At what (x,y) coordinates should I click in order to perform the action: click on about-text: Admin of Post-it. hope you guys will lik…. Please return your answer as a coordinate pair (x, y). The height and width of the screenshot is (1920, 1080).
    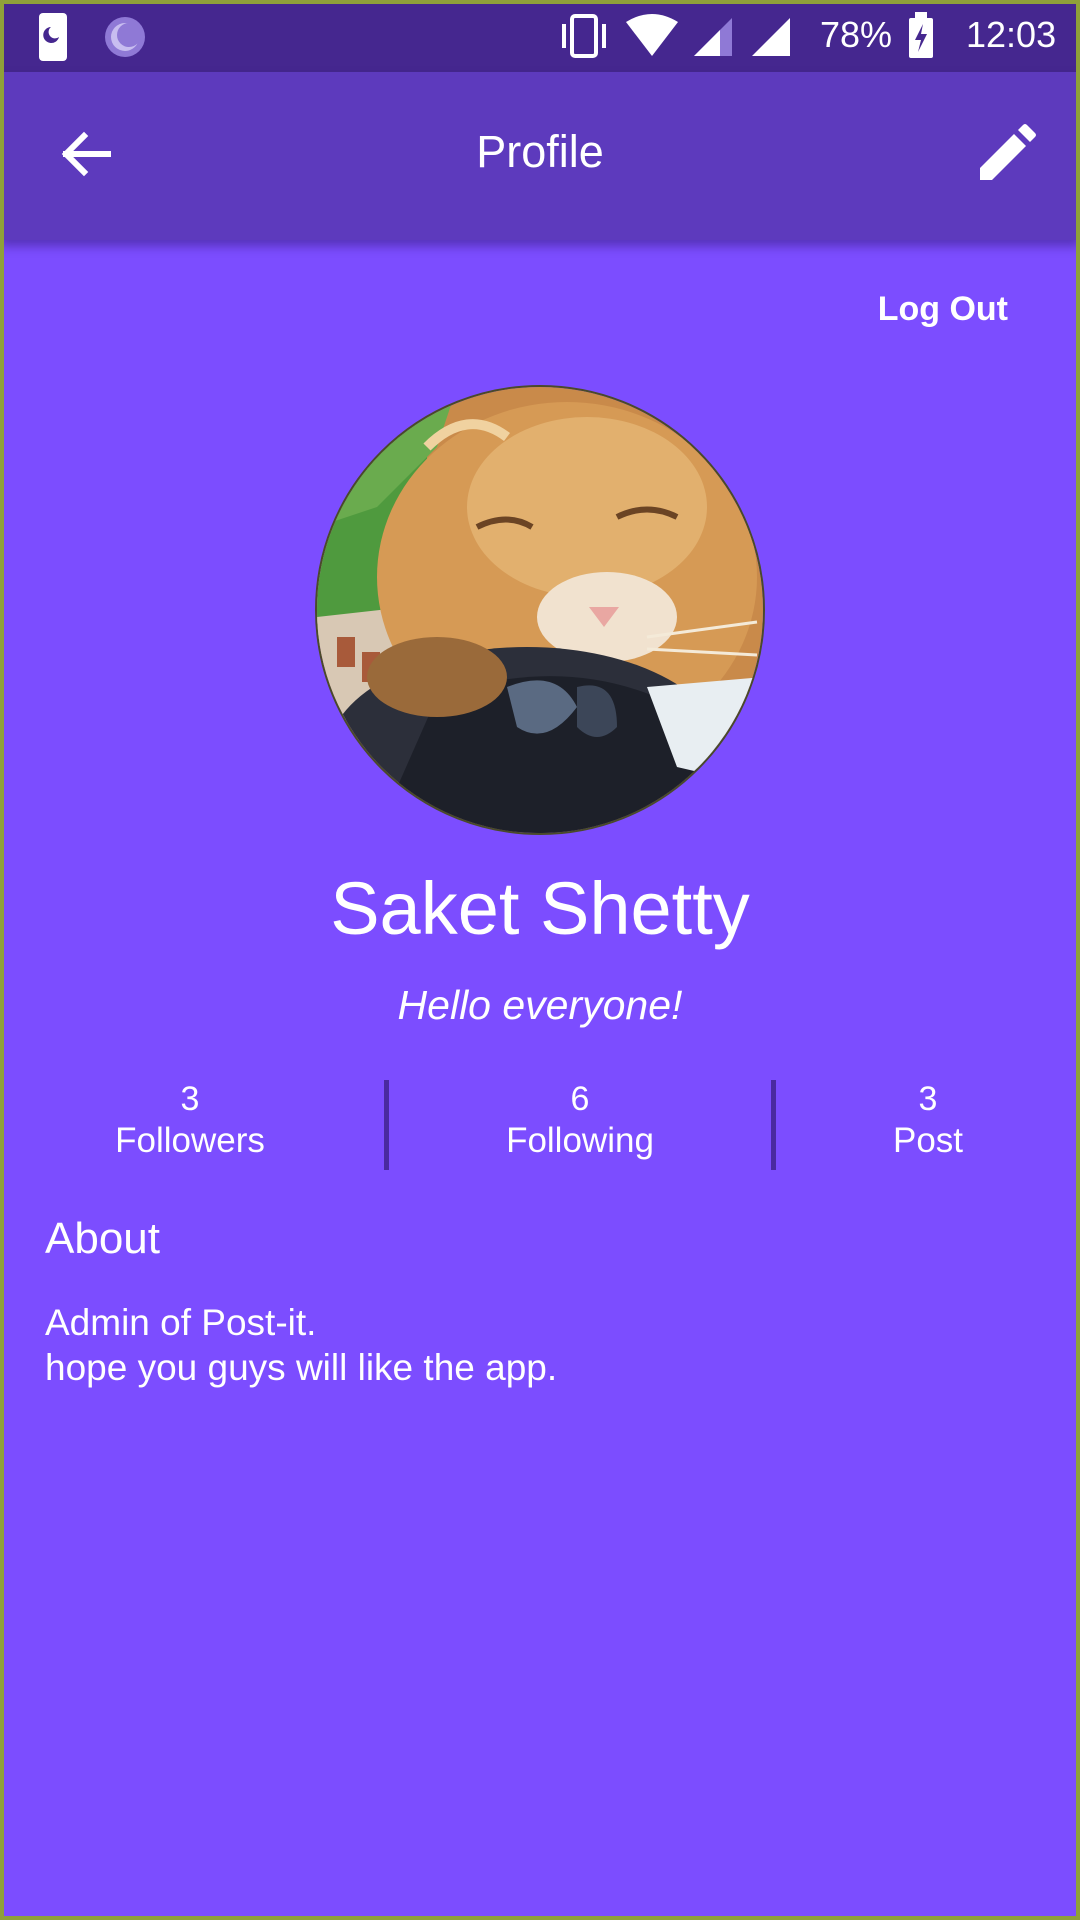
    Looking at the image, I should click on (301, 1345).